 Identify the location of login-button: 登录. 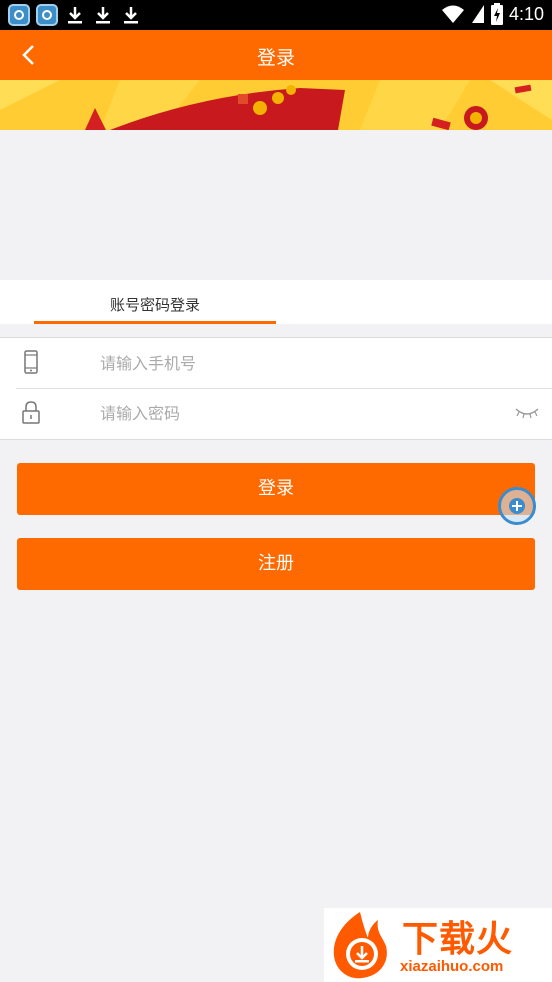
(276, 489).